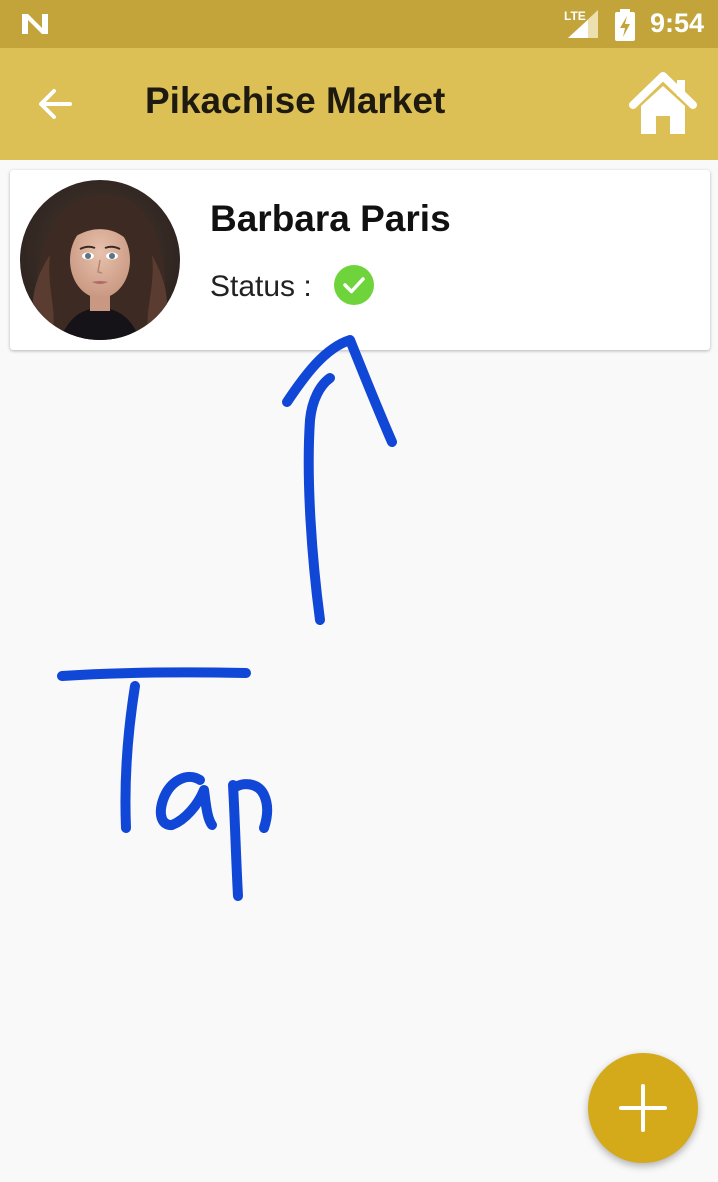 Image resolution: width=718 pixels, height=1182 pixels. Describe the element at coordinates (319, 499) in the screenshot. I see `annotation-arrow-shaft` at that location.